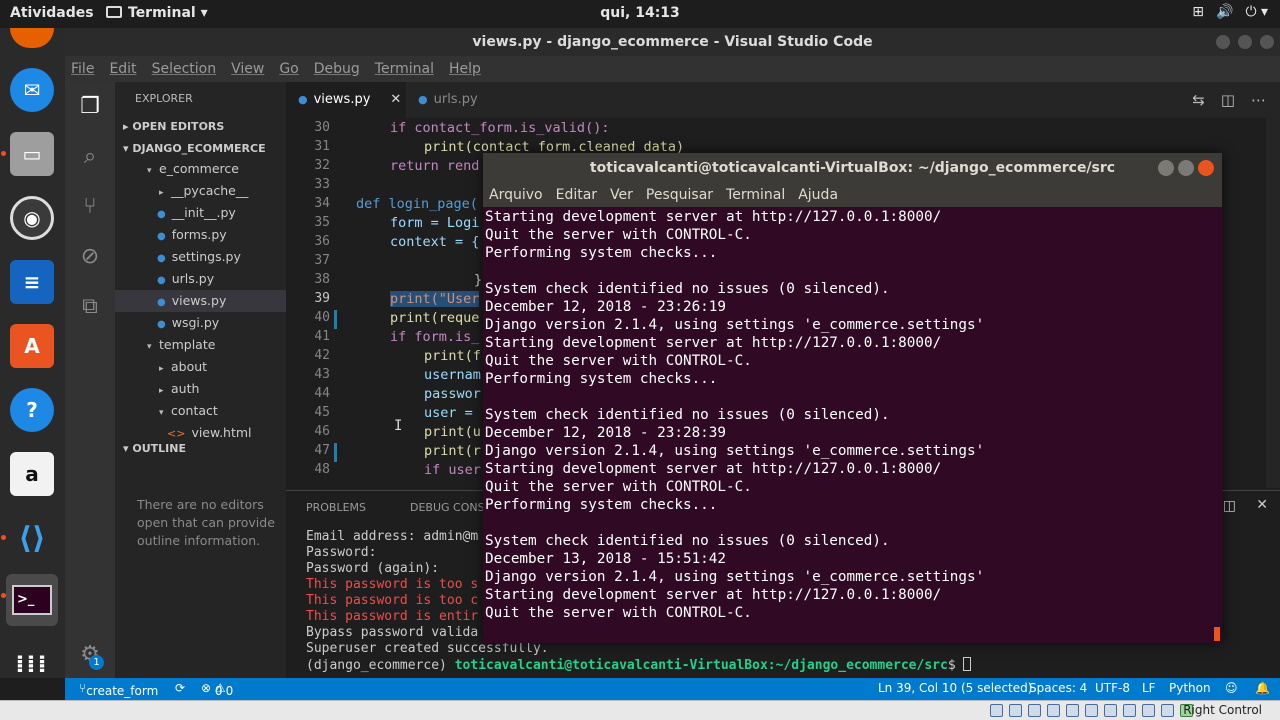 The width and height of the screenshot is (1280, 720). What do you see at coordinates (200, 169) in the screenshot?
I see `folder-e-commerce: ▾ e_commerce` at bounding box center [200, 169].